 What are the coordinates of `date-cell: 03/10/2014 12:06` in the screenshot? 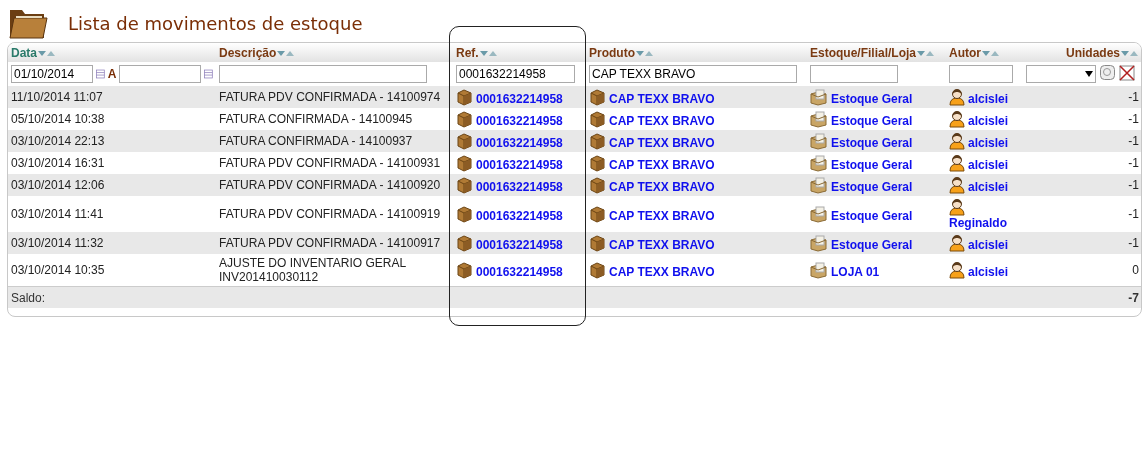 It's located at (112, 185).